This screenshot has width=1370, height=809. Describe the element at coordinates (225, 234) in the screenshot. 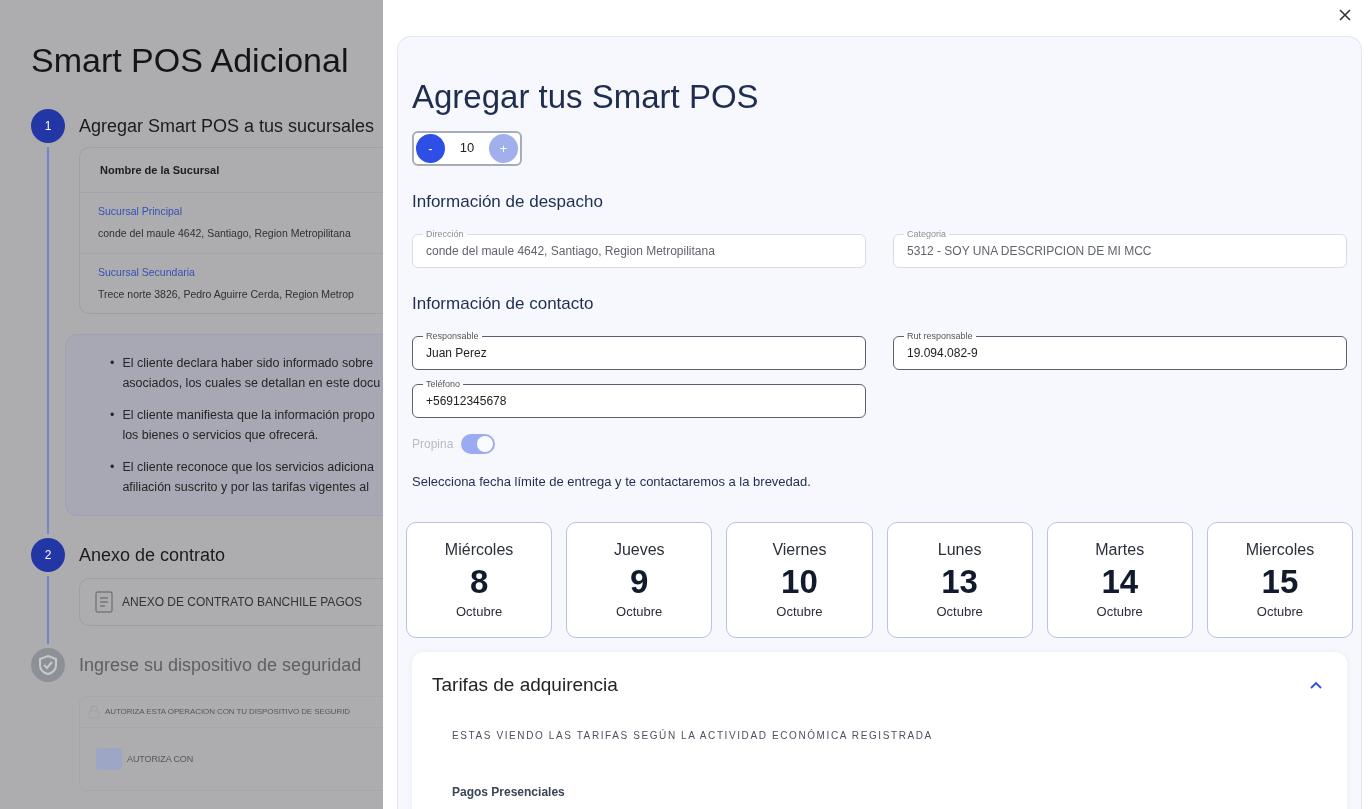

I see `branch-address: conde del maule 4642, Santiago, Region Metropilitana` at that location.